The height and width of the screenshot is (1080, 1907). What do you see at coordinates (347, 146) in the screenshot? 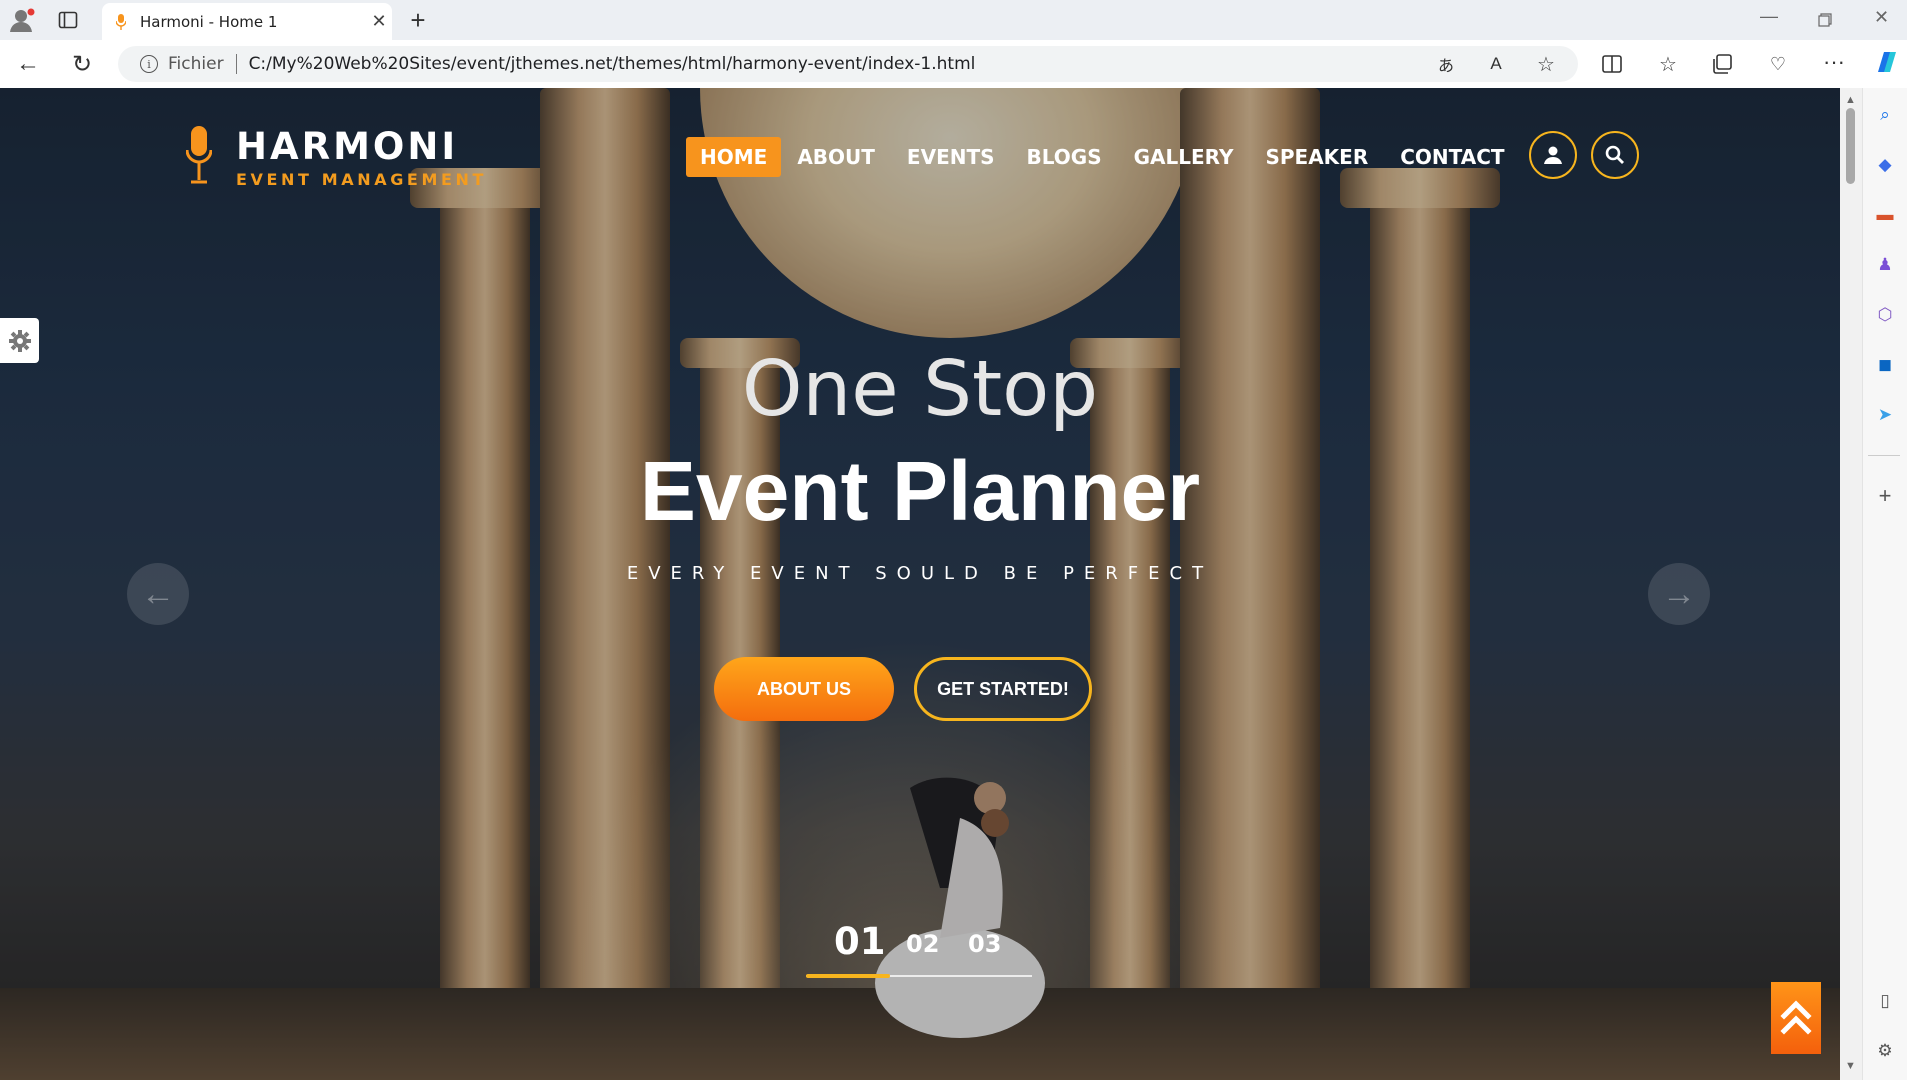
I see `logo-name: HARMONI` at bounding box center [347, 146].